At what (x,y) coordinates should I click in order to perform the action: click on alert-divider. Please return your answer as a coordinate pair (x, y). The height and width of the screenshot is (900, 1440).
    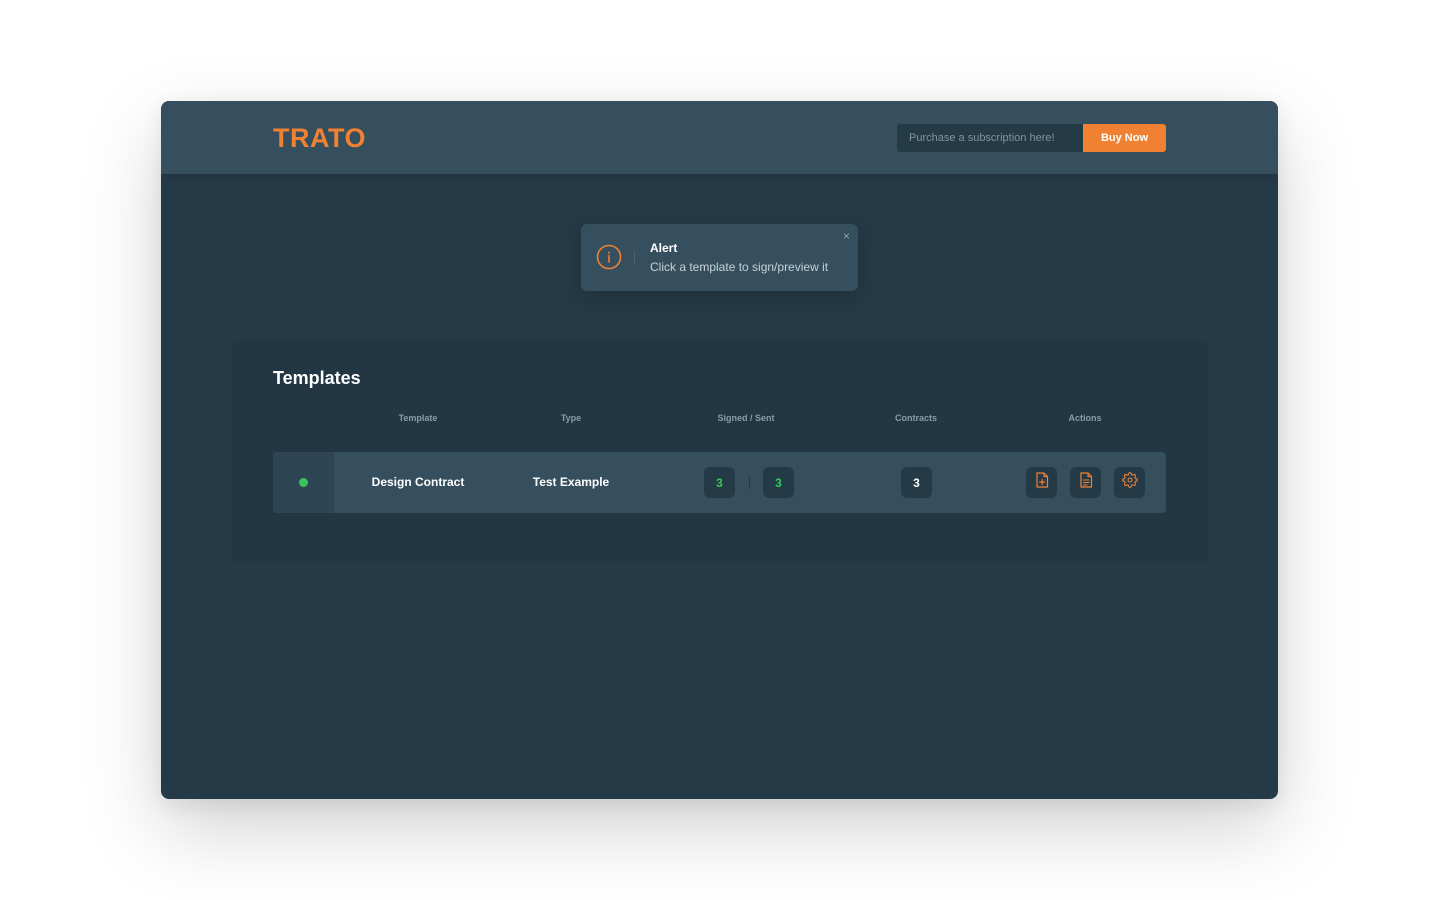
    Looking at the image, I should click on (634, 257).